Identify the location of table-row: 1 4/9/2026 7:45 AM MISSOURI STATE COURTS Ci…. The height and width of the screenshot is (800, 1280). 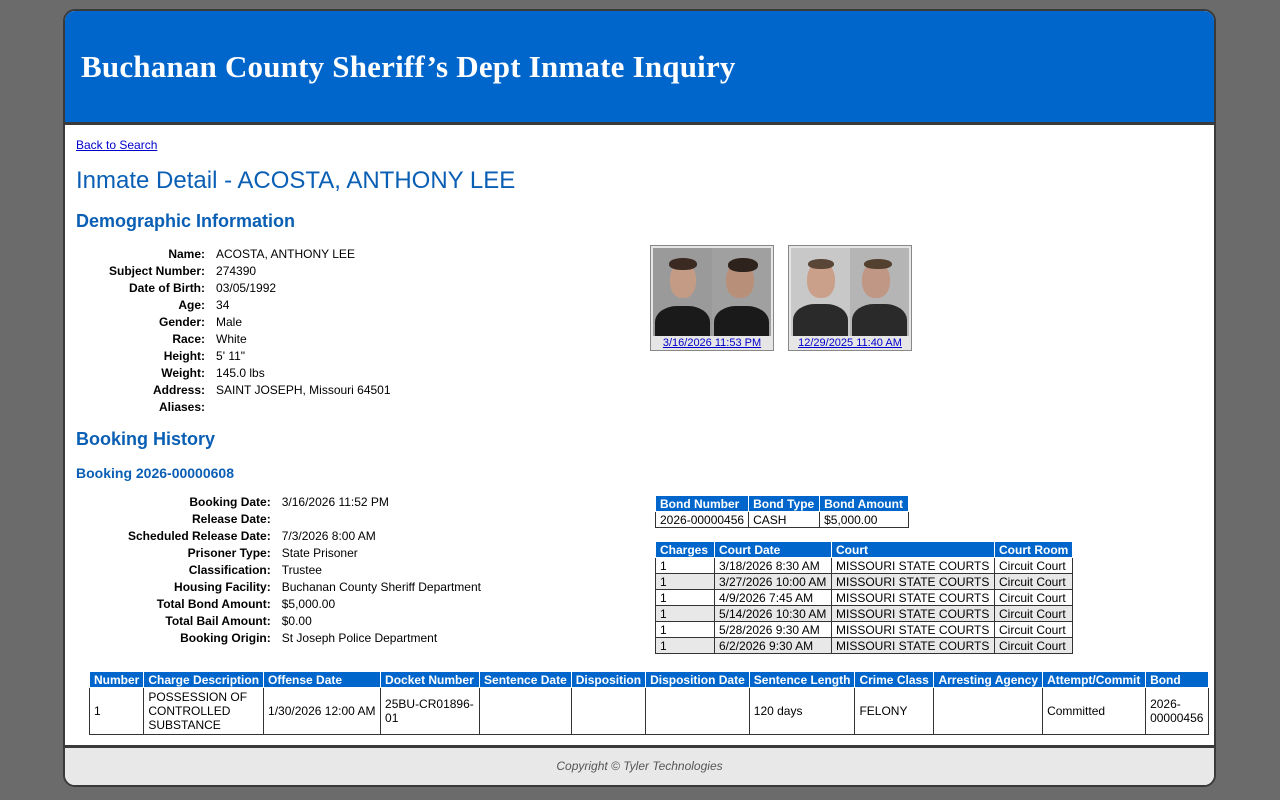
(864, 597).